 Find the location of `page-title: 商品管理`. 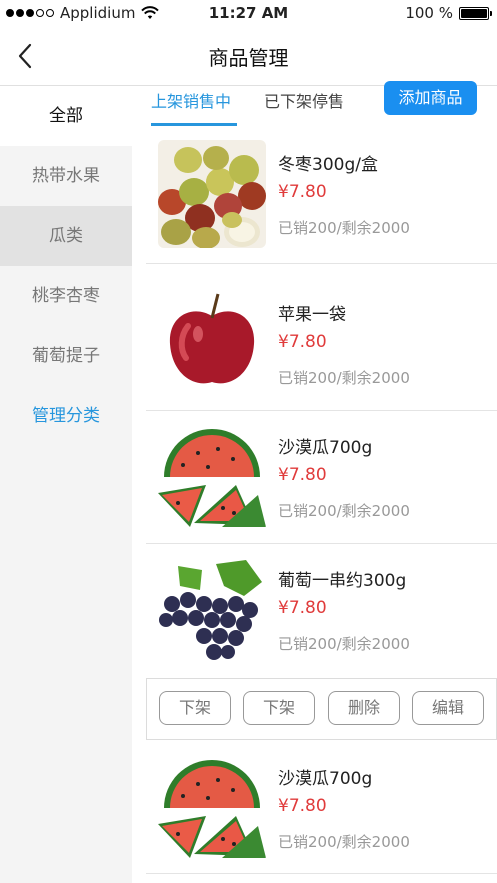

page-title: 商品管理 is located at coordinates (248, 58).